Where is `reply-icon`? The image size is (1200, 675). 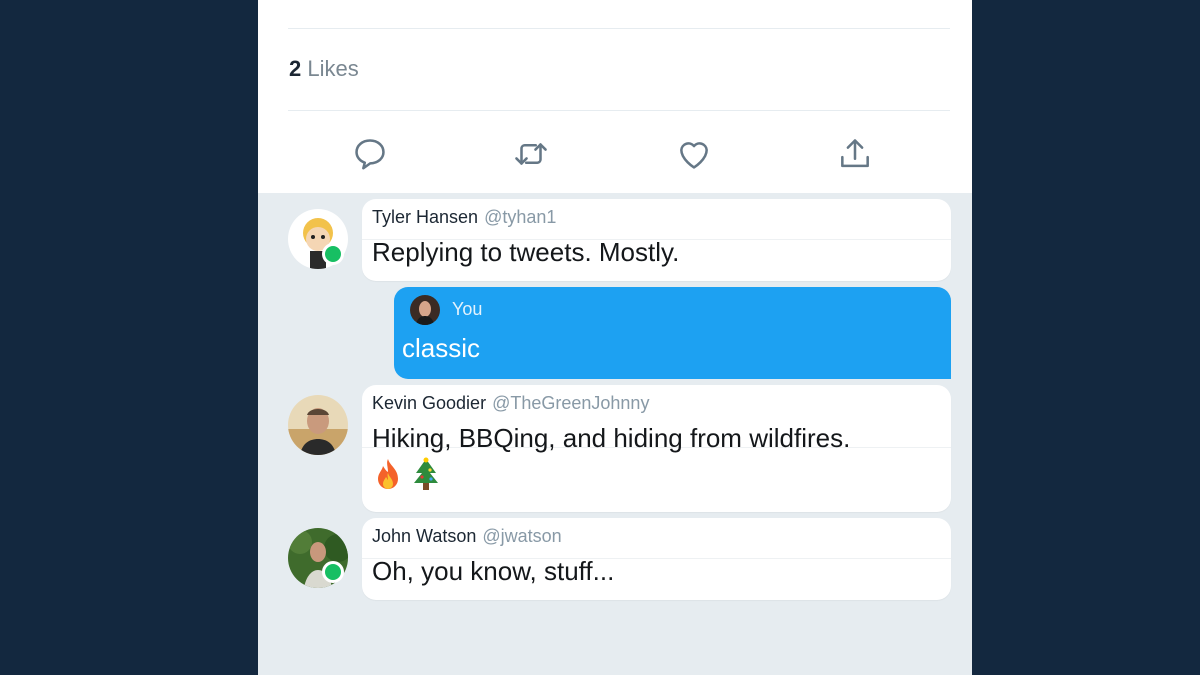
reply-icon is located at coordinates (370, 154).